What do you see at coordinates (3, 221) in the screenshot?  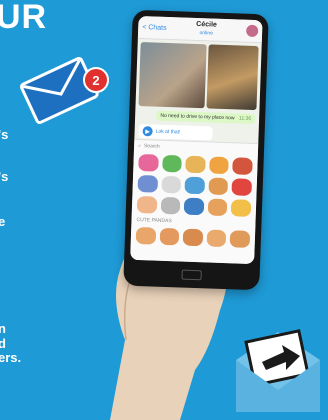 I see `side-text-3: e` at bounding box center [3, 221].